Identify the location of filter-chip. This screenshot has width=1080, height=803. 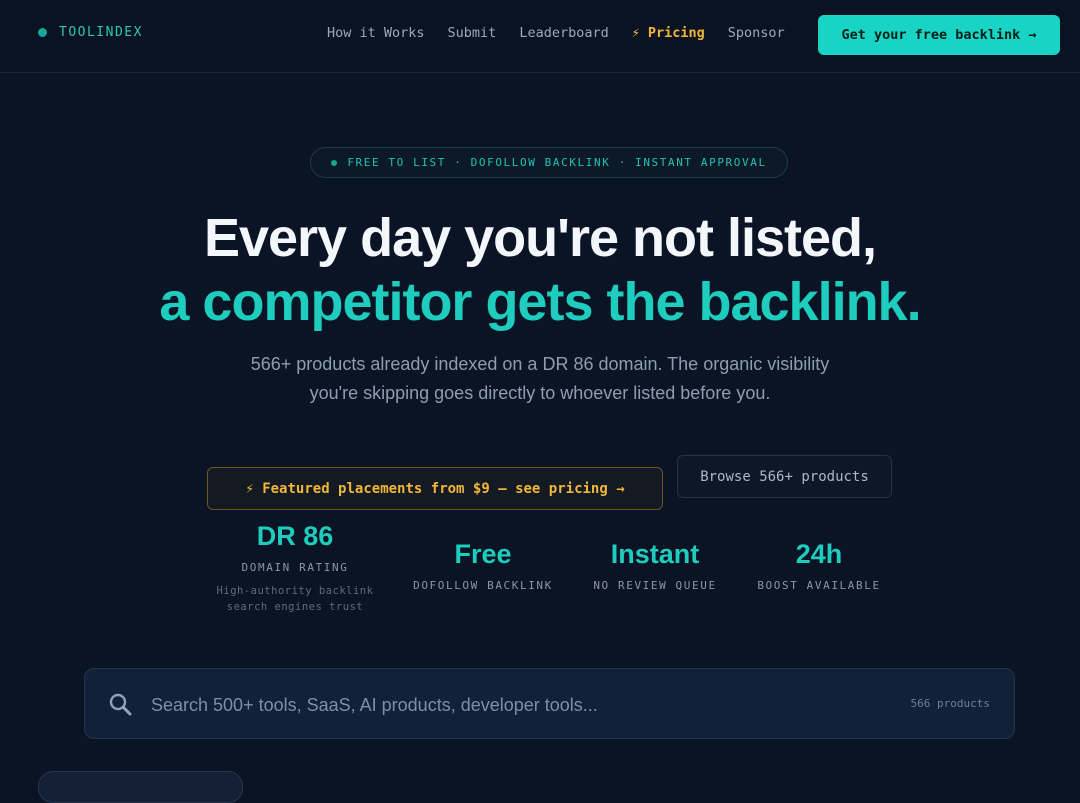
(140, 787).